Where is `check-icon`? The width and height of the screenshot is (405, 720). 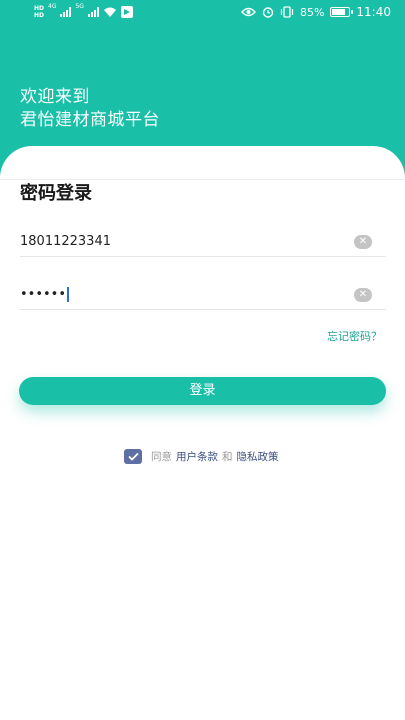
check-icon is located at coordinates (133, 456).